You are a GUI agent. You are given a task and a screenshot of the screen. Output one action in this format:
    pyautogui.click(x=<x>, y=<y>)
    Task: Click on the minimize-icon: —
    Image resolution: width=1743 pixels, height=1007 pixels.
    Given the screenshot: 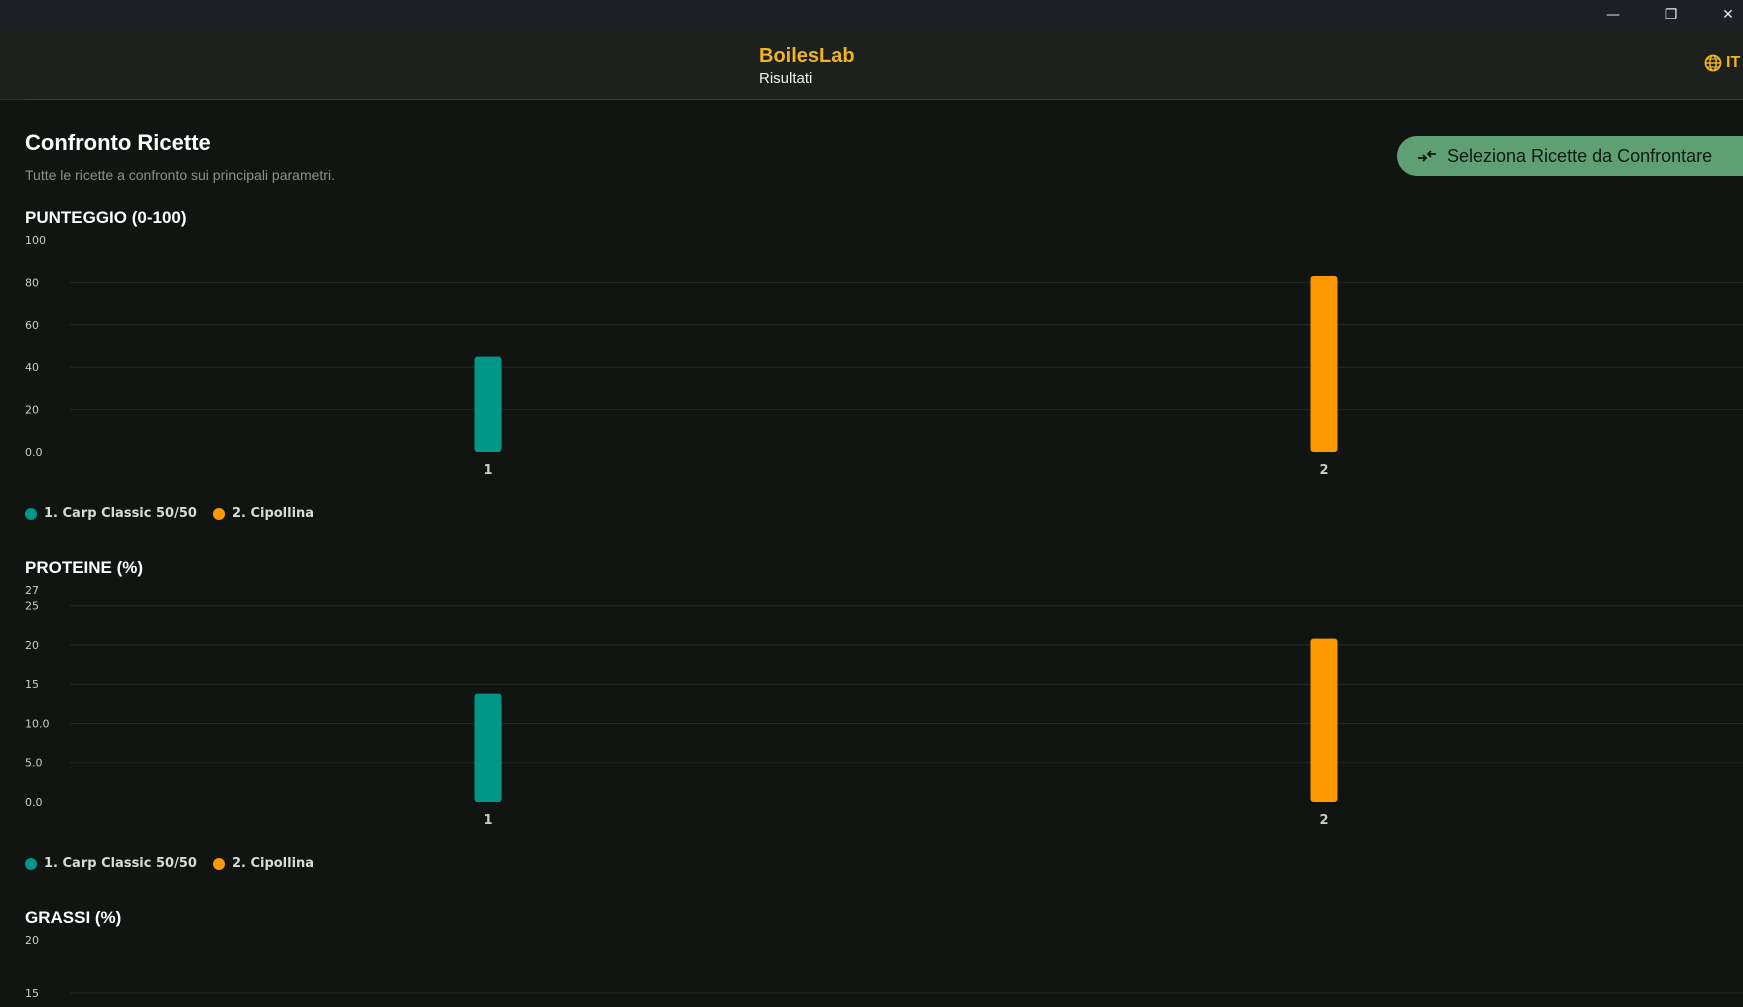 What is the action you would take?
    pyautogui.click(x=1613, y=14)
    